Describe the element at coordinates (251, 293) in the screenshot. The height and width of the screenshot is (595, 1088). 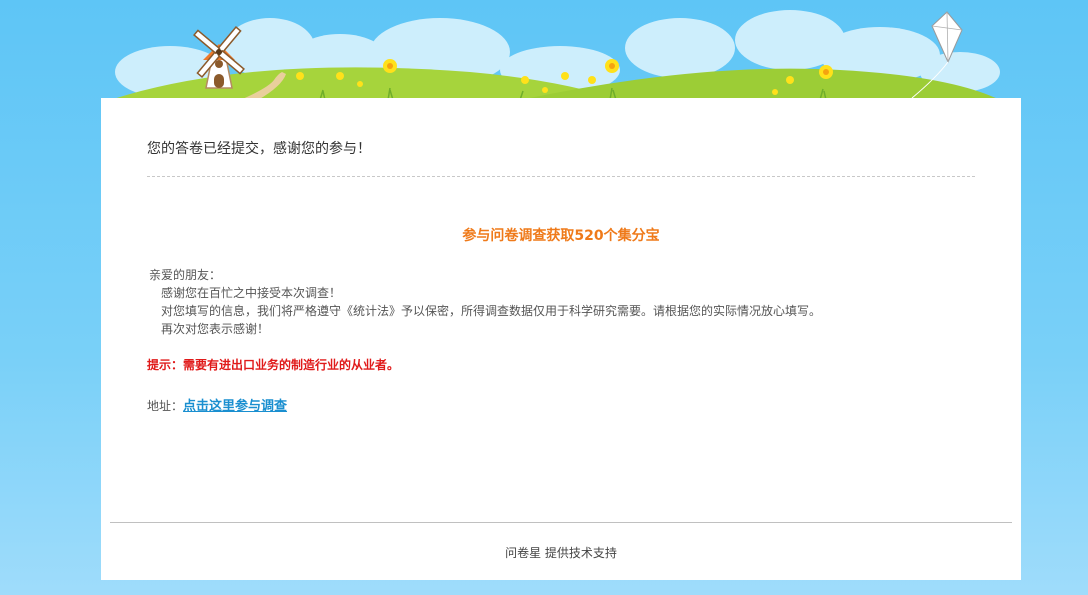
I see `letter-line: 感谢您在百忙之中接受本次调查！` at that location.